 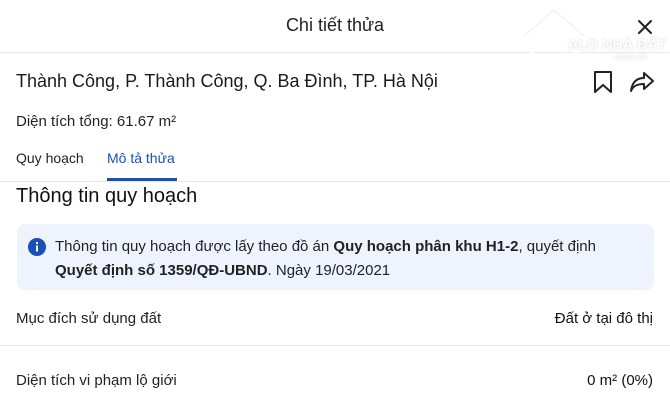 What do you see at coordinates (37, 247) in the screenshot?
I see `info-icon` at bounding box center [37, 247].